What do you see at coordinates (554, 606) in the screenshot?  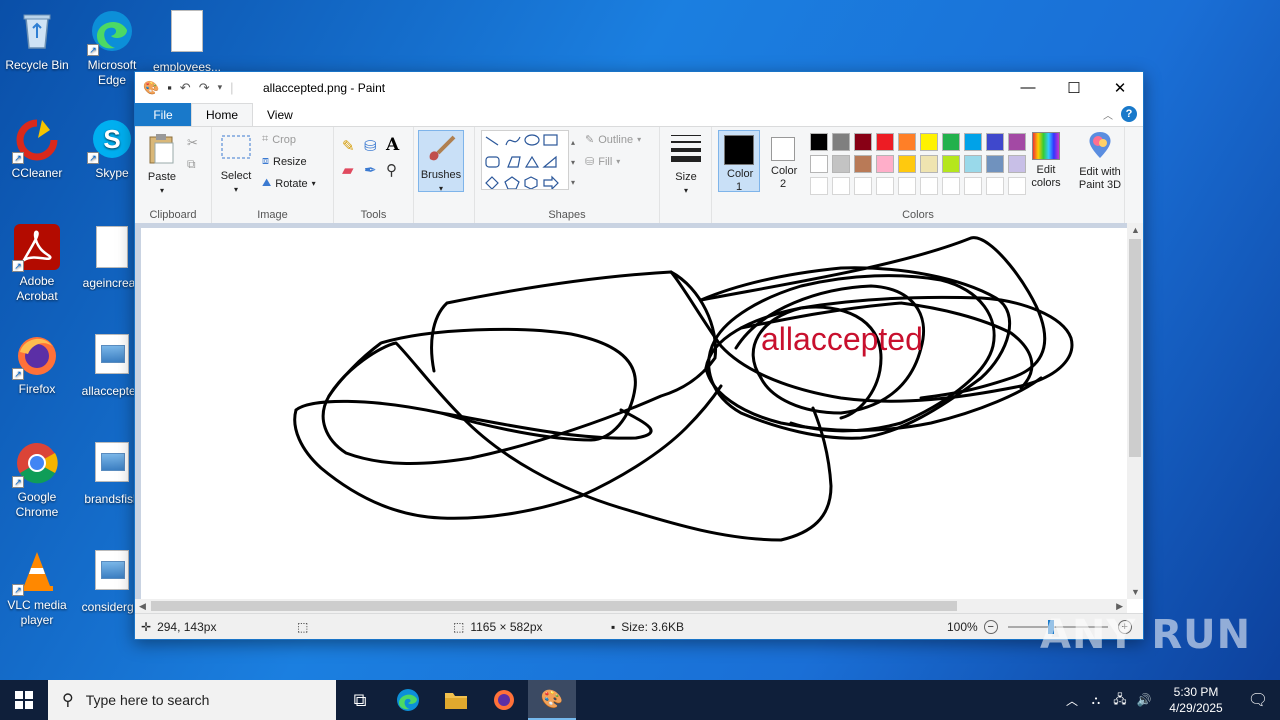 I see `horizontal-scroll-thumb` at bounding box center [554, 606].